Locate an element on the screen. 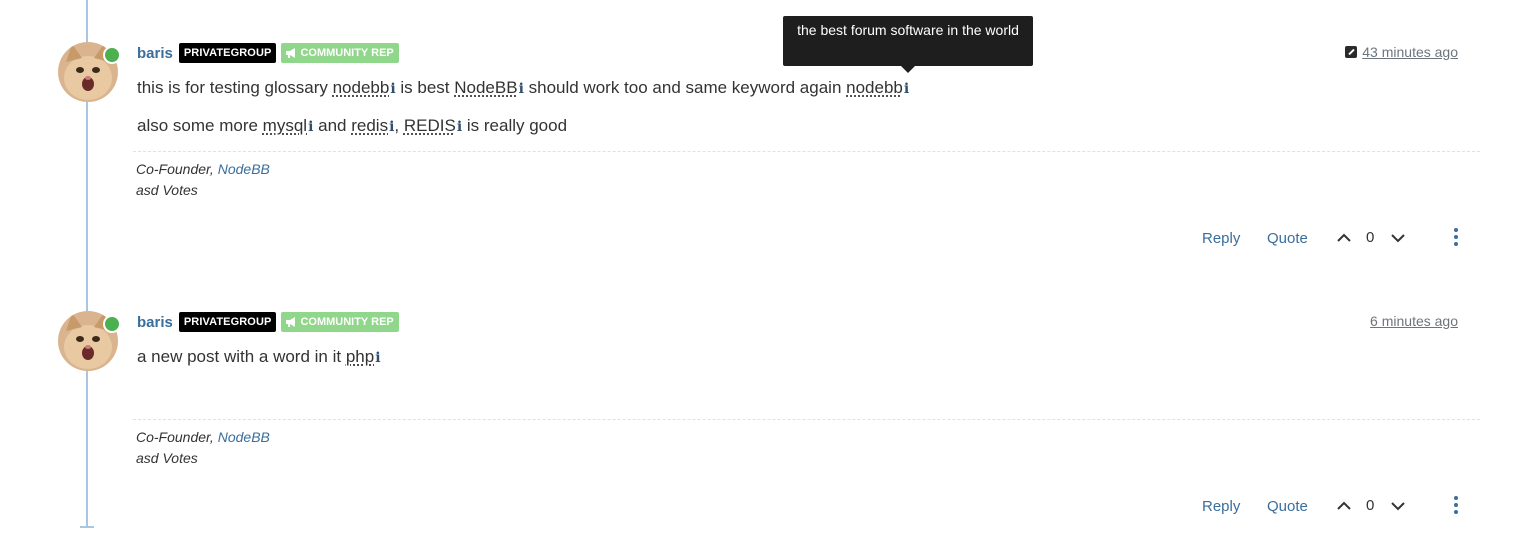 This screenshot has height=533, width=1538. post-timestamp: 43 minutes ago is located at coordinates (1401, 52).